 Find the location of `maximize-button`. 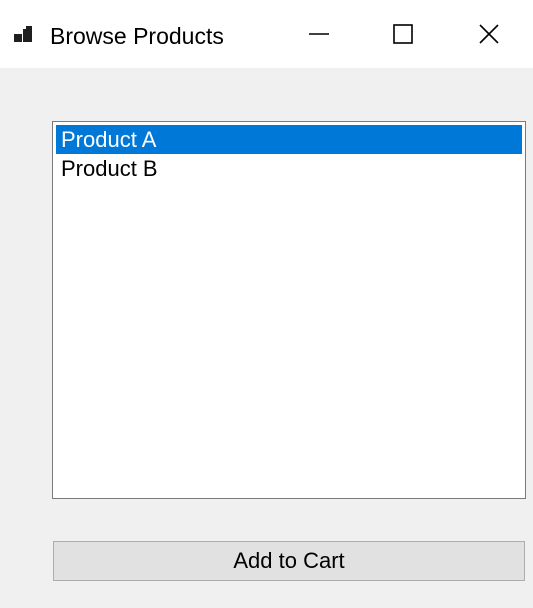

maximize-button is located at coordinates (403, 34).